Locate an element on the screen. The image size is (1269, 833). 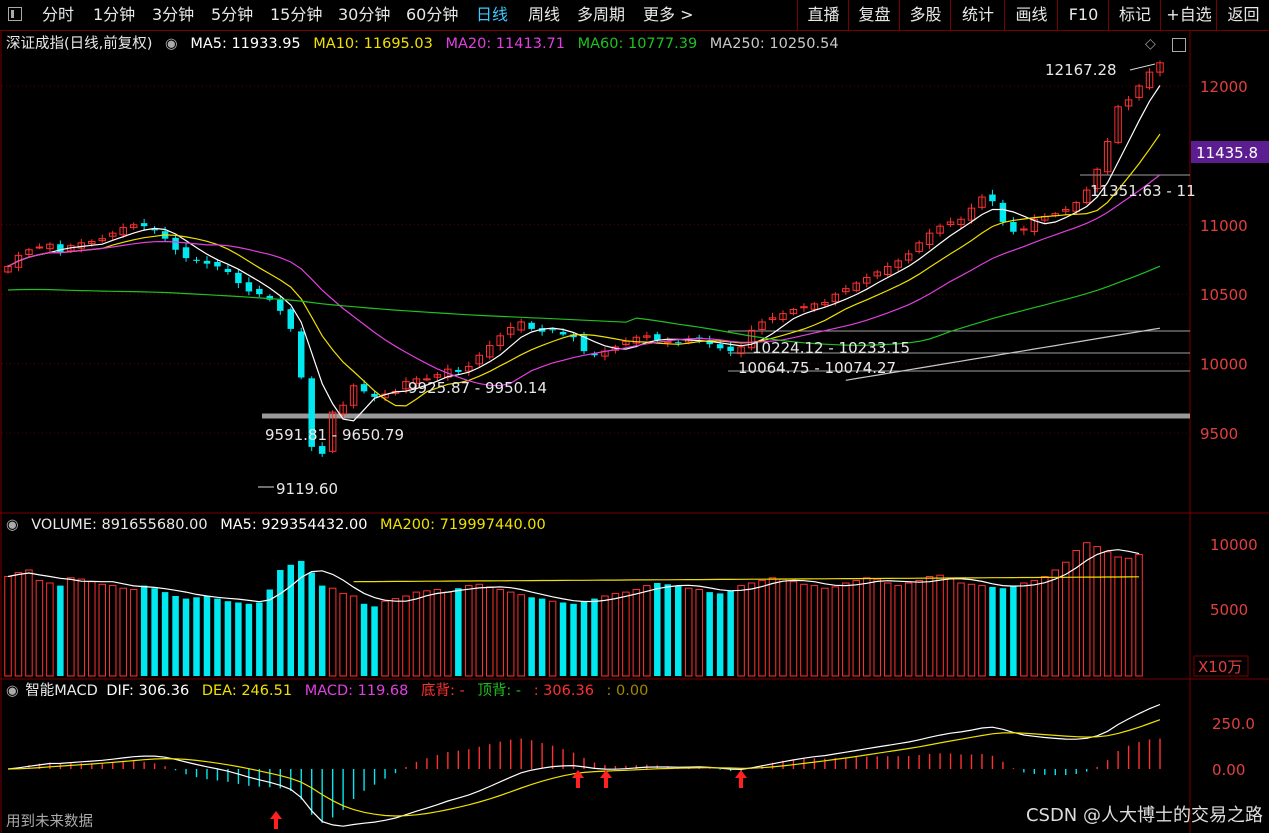
range-d-annotation: 10064.75 - 10074.27 is located at coordinates (817, 368).